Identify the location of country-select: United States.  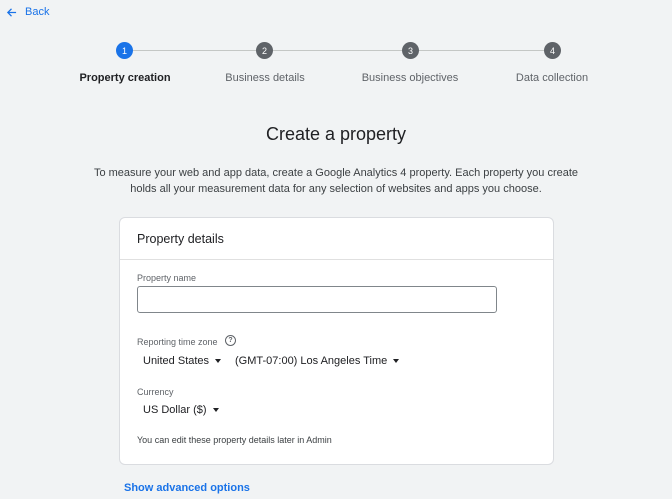
(182, 361).